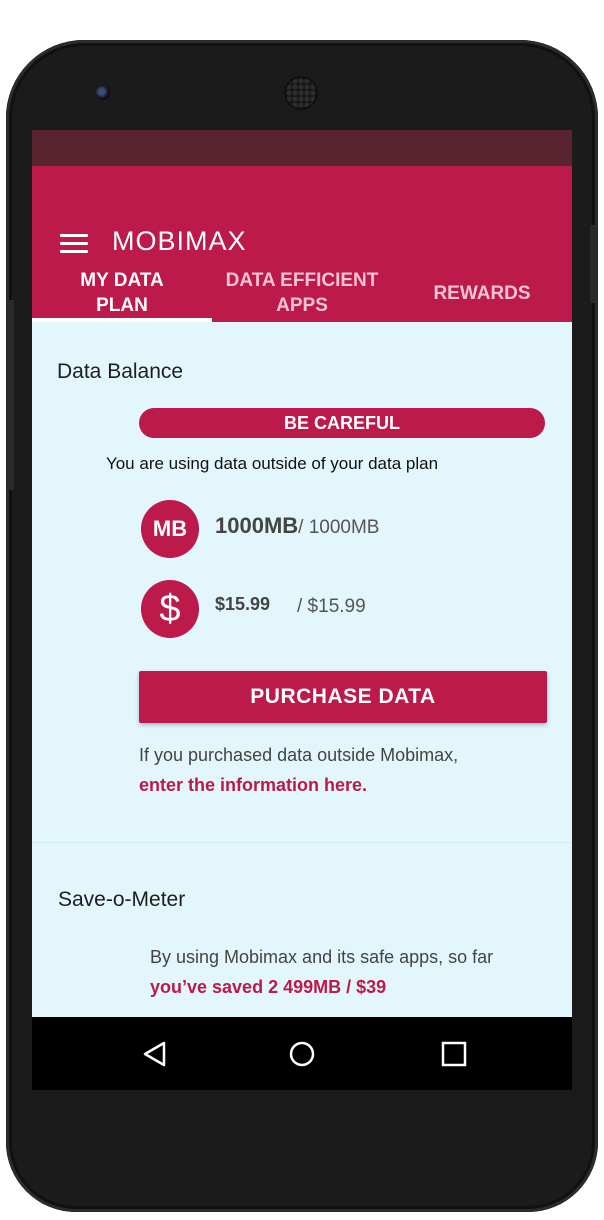  I want to click on tab-label: DATA EFFICIENT APPS, so click(302, 293).